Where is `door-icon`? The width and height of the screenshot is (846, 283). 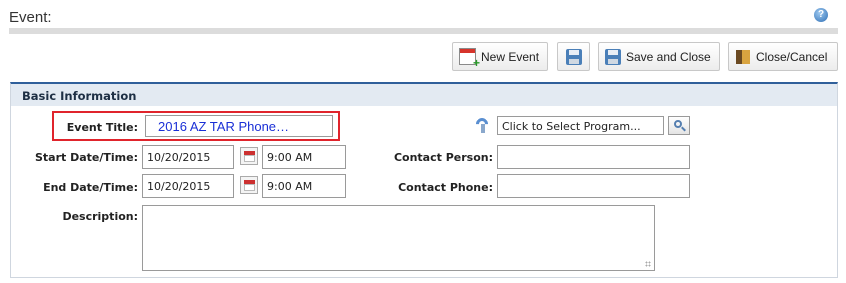
door-icon is located at coordinates (743, 57).